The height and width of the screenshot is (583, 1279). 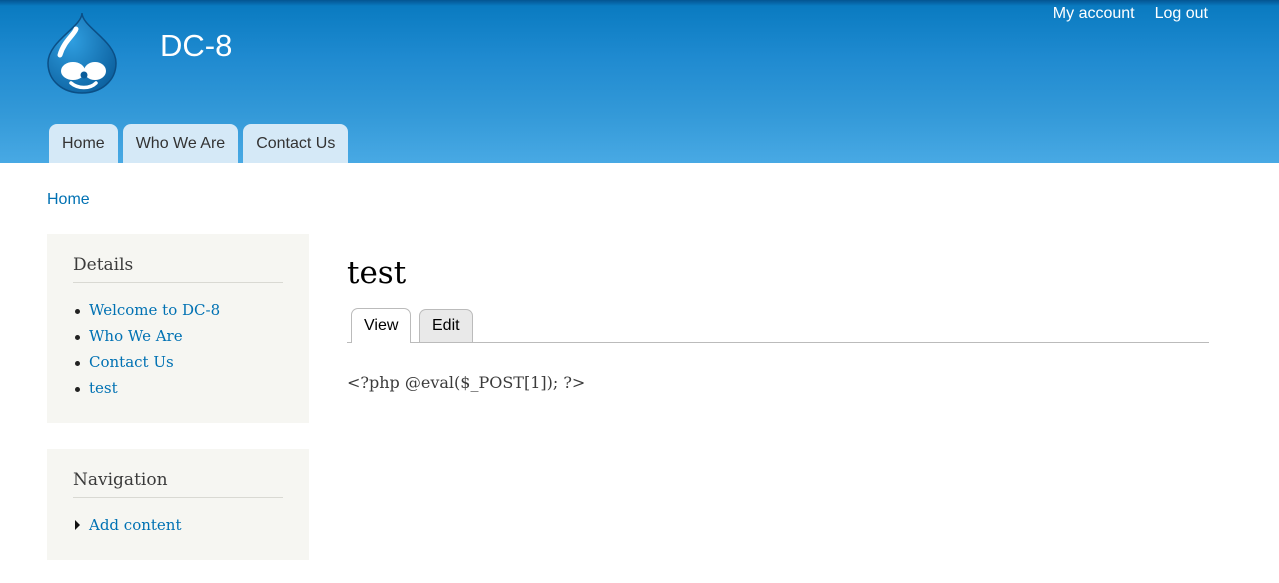 I want to click on navigation-block-title: Navigation, so click(x=178, y=473).